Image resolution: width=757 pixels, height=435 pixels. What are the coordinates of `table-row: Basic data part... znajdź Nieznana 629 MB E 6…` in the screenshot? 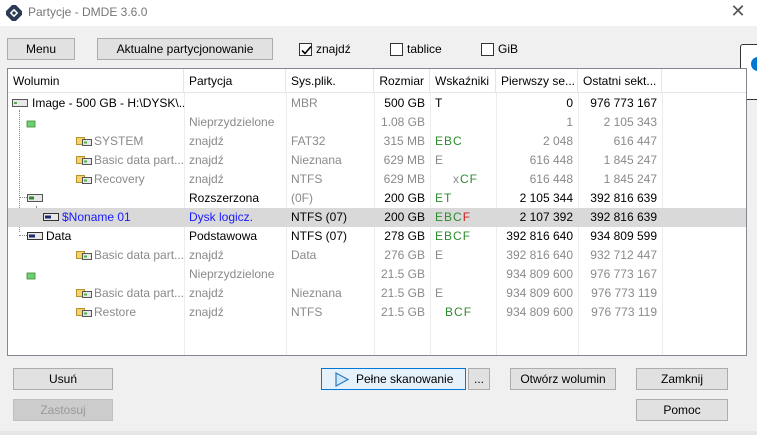 It's located at (377, 160).